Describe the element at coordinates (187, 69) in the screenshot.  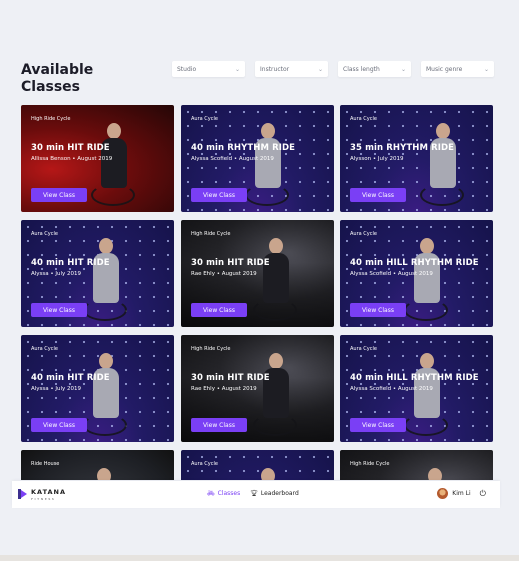
I see `studio-filter-label: Studio` at that location.